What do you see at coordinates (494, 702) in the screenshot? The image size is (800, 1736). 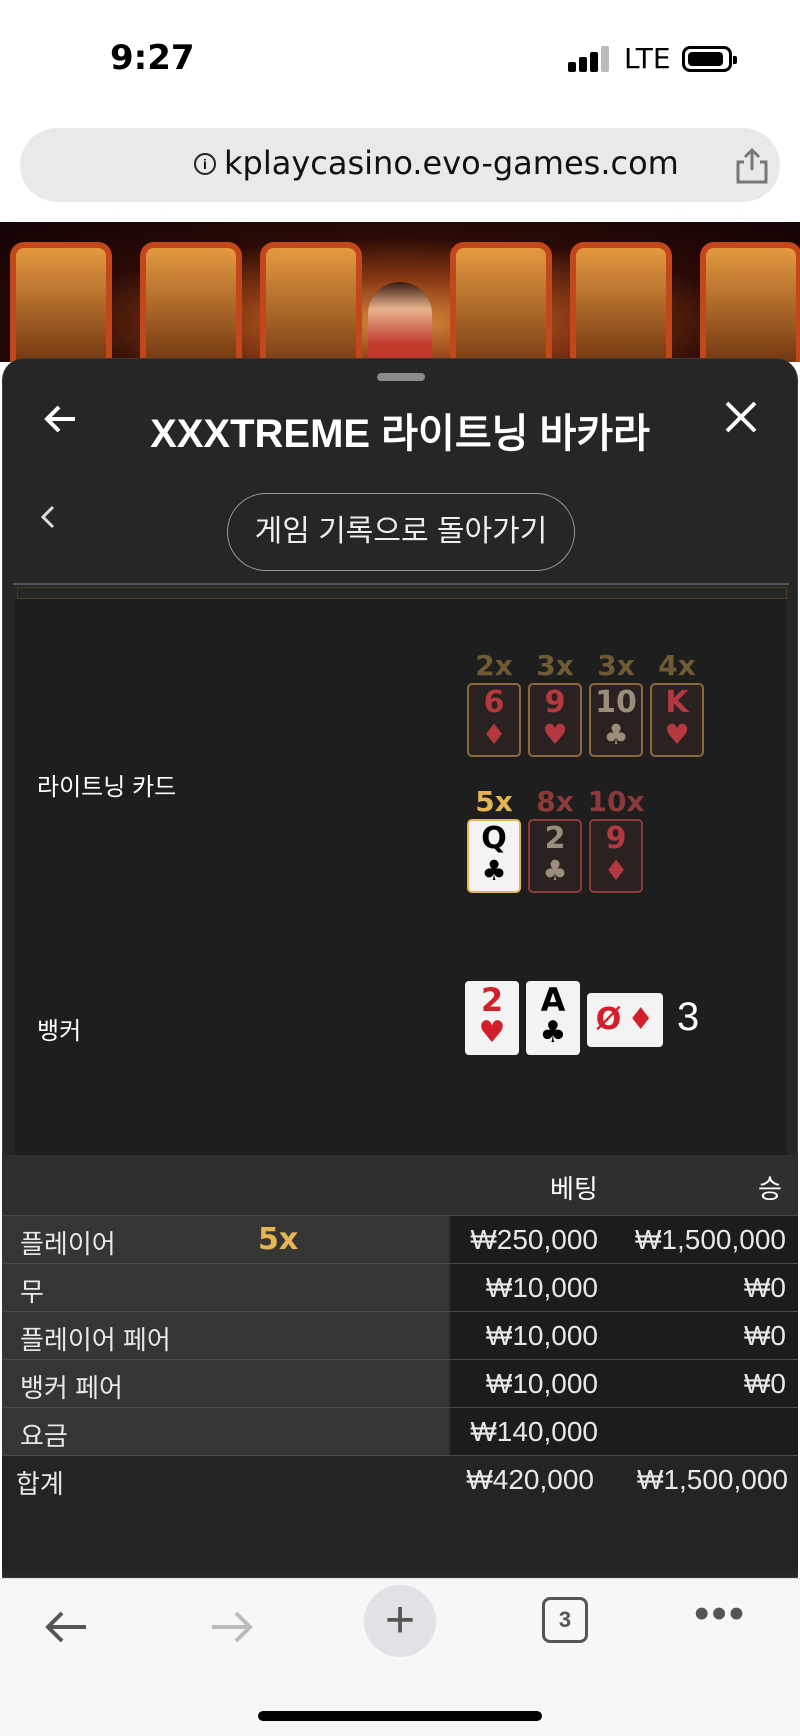 I see `card-rank: 6` at bounding box center [494, 702].